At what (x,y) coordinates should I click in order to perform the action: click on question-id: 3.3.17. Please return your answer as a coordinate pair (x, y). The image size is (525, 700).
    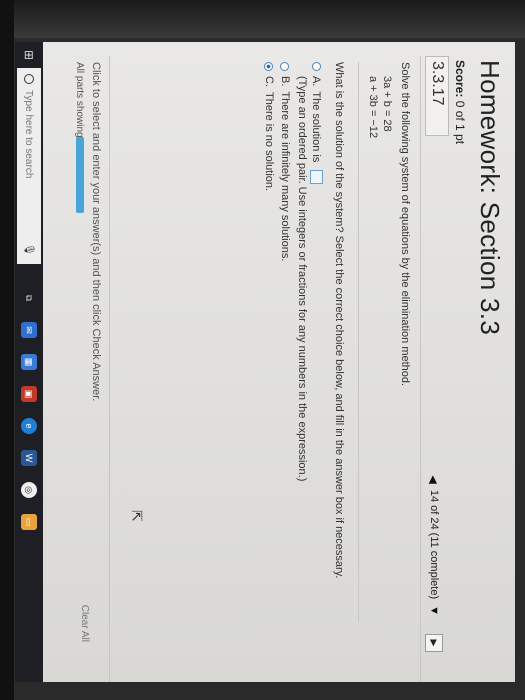
    Looking at the image, I should click on (437, 96).